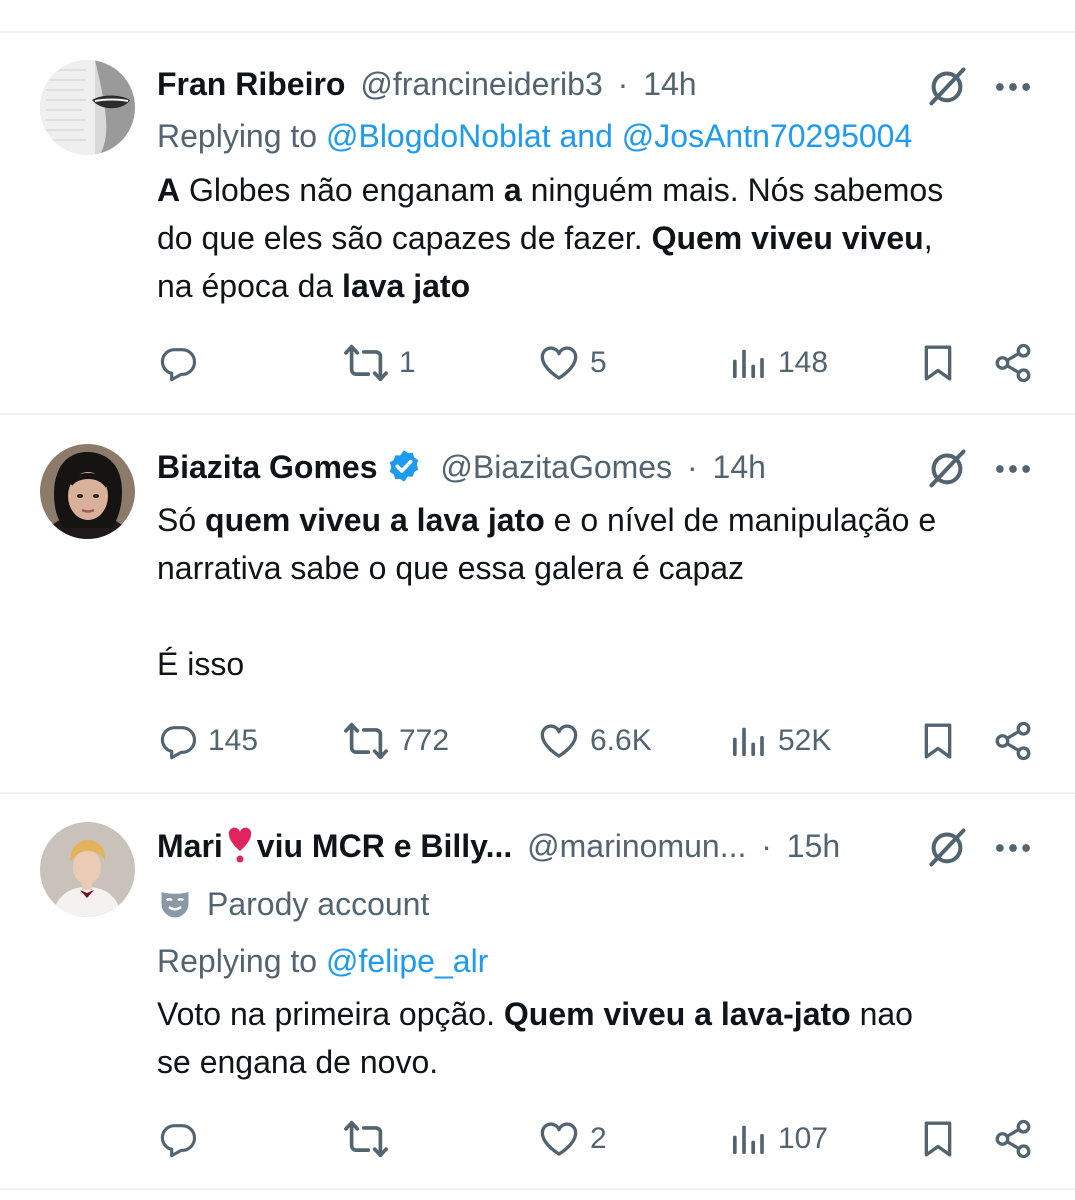 The width and height of the screenshot is (1075, 1200). I want to click on action-bar: 2 107, so click(537, 1139).